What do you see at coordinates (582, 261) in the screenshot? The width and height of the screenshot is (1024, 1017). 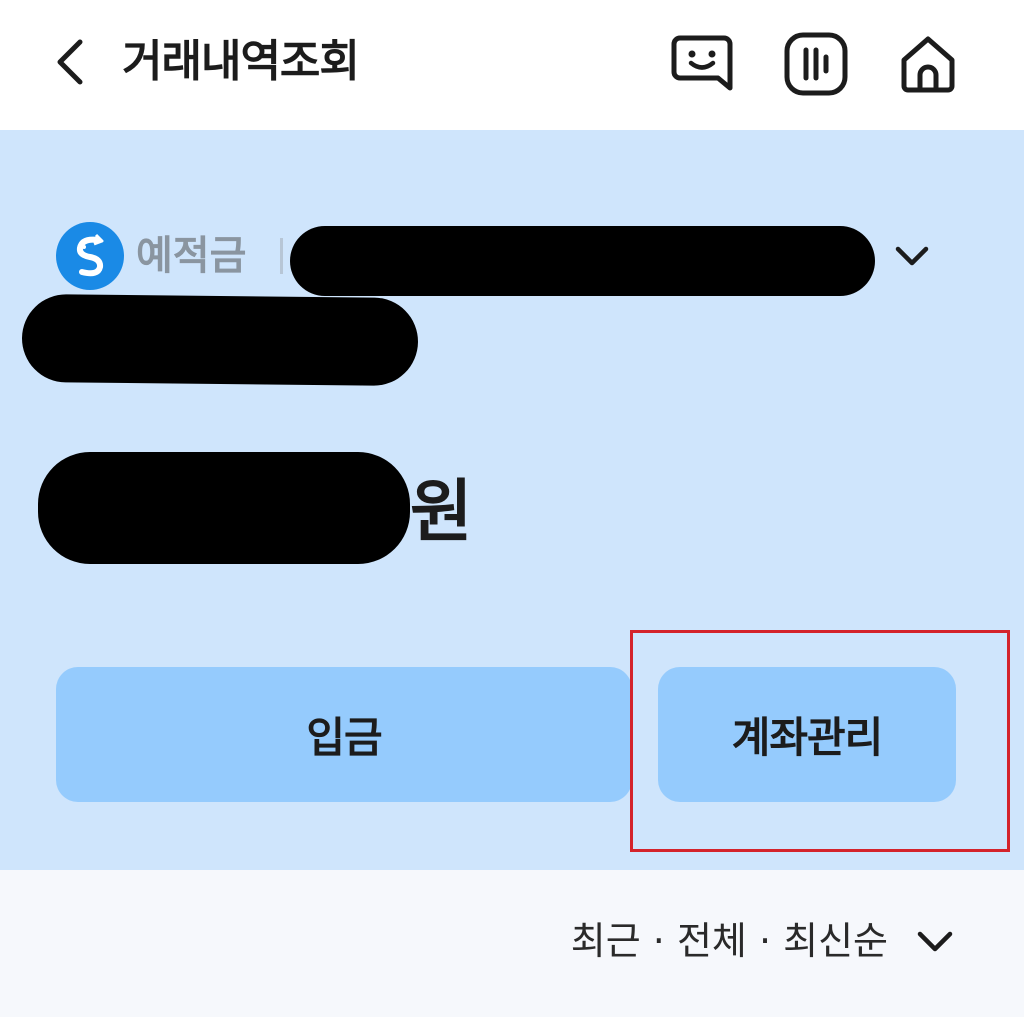 I see `redacted-account-number` at bounding box center [582, 261].